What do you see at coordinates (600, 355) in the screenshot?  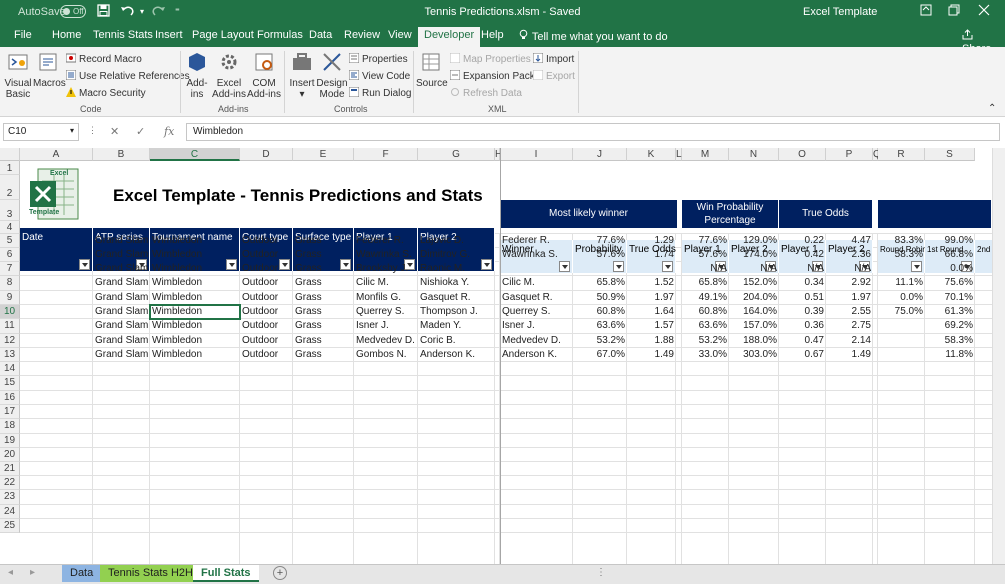 I see `table-cell: 67.0%` at bounding box center [600, 355].